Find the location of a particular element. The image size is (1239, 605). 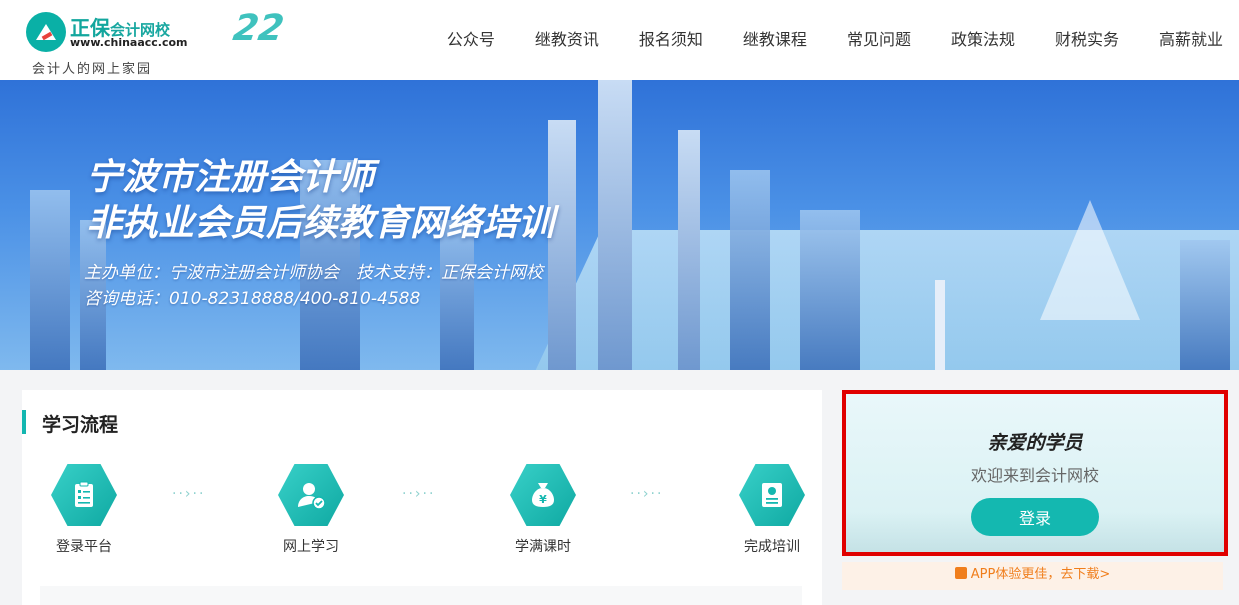

nav-item-jobs: 高薪就业 is located at coordinates (1191, 38).